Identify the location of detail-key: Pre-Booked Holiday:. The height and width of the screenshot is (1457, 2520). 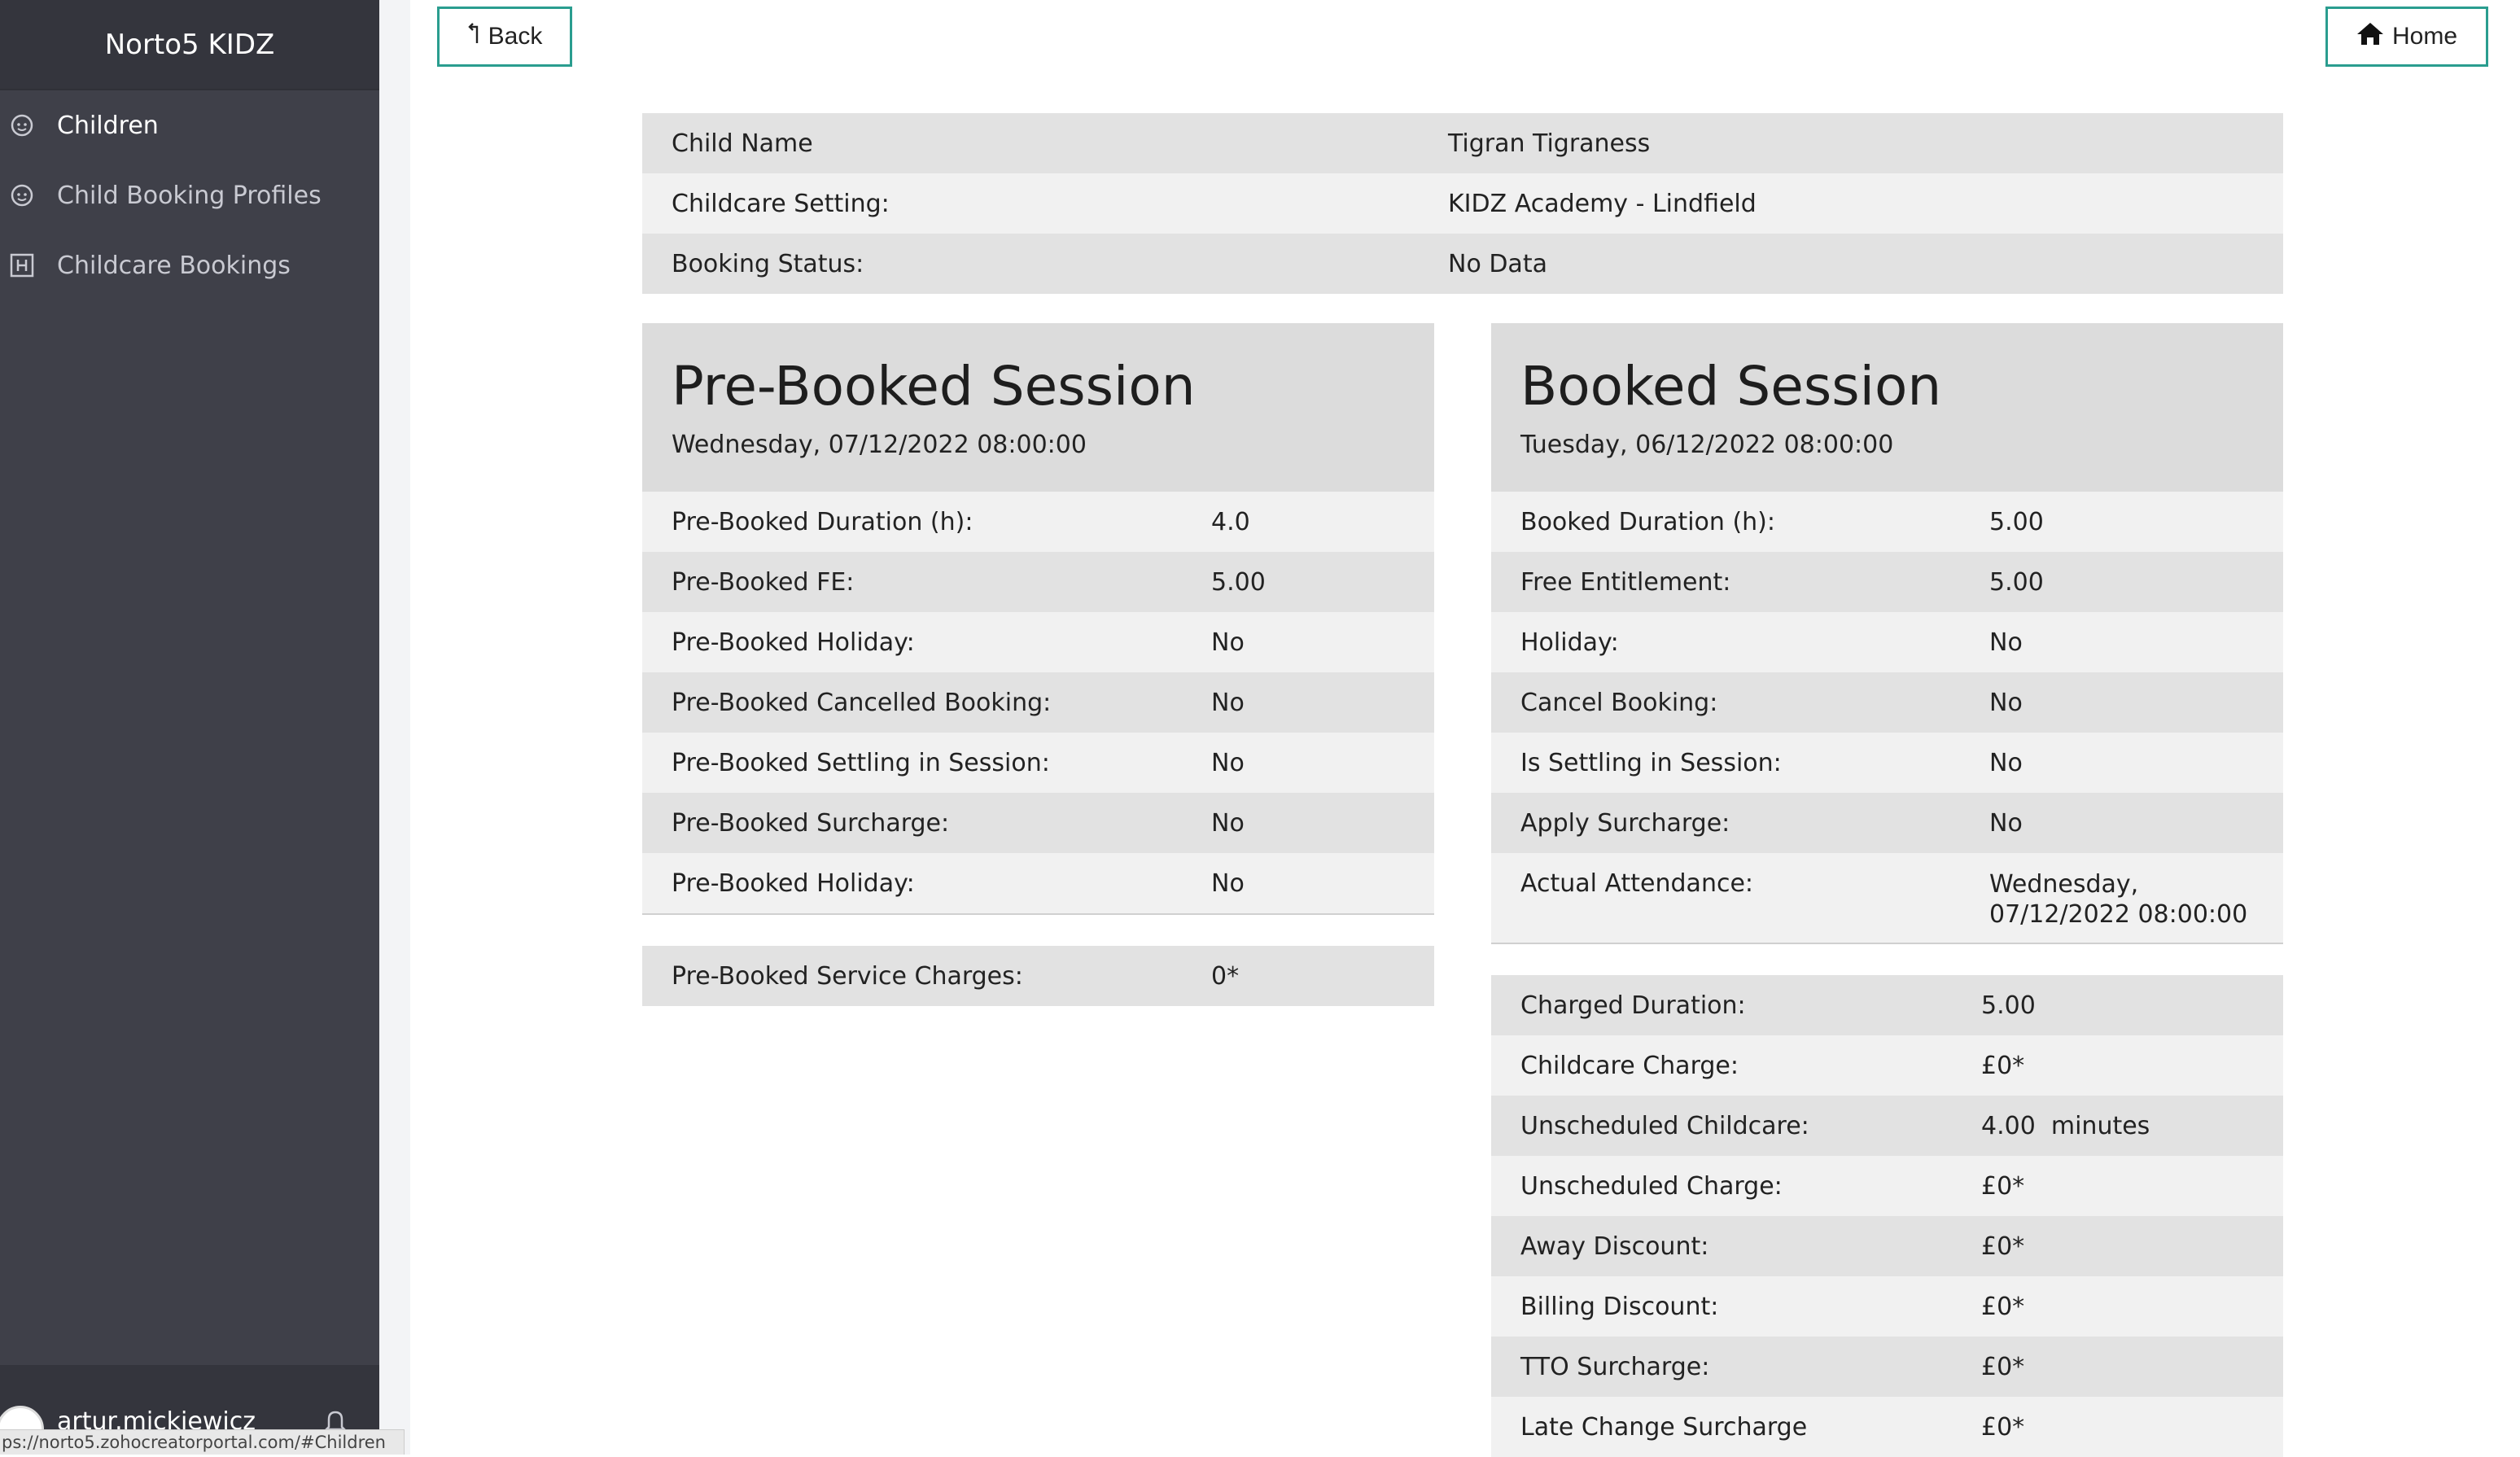
(793, 884).